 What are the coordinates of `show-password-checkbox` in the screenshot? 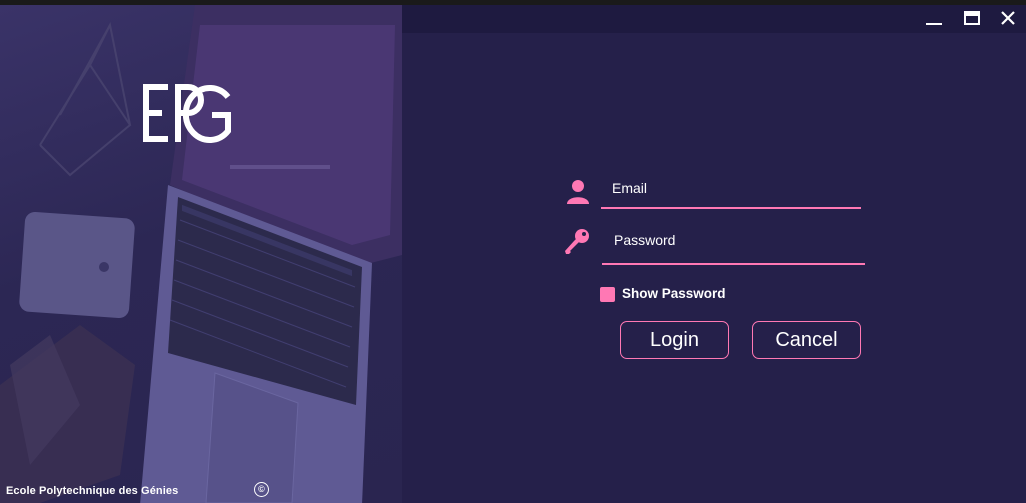 It's located at (607, 294).